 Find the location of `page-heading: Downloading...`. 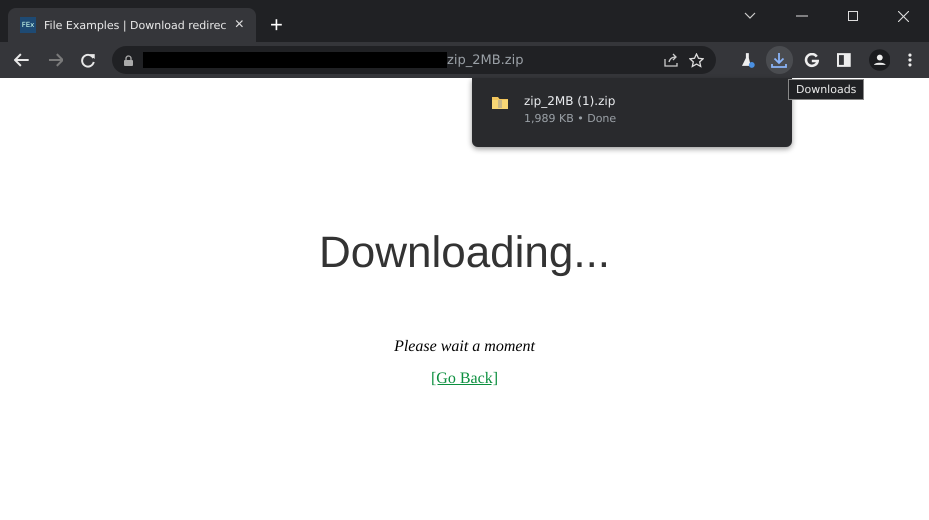

page-heading: Downloading... is located at coordinates (464, 253).